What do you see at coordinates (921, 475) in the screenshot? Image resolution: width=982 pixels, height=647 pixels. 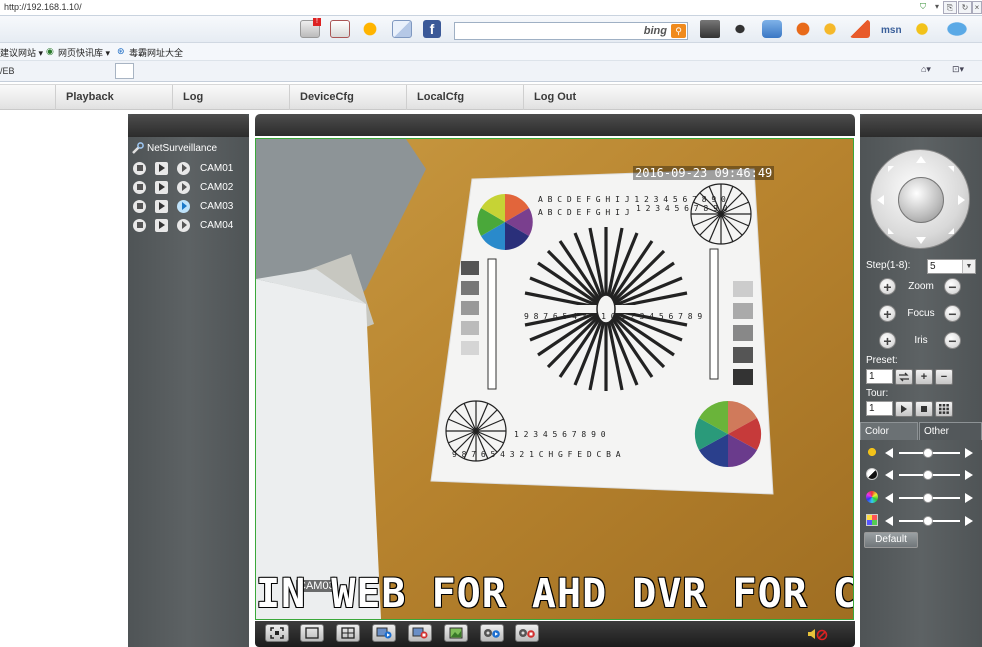 I see `contrast-slider` at bounding box center [921, 475].